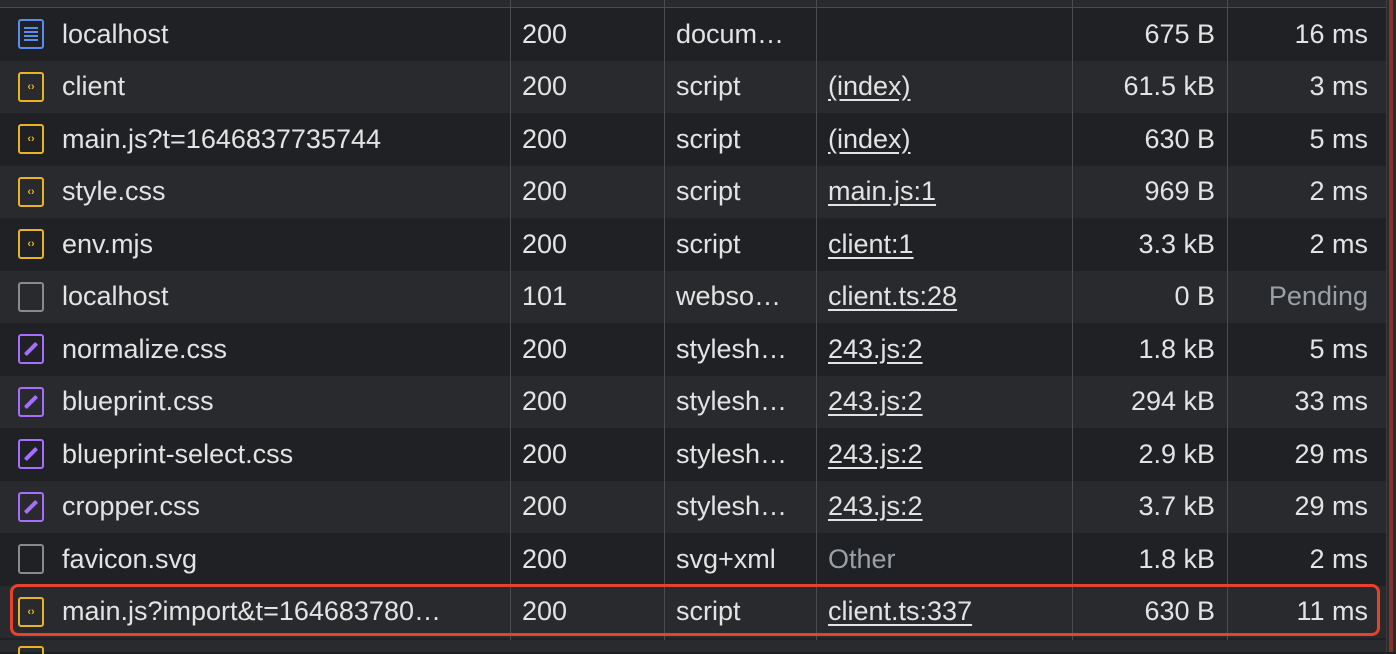 The image size is (1396, 654). Describe the element at coordinates (255, 349) in the screenshot. I see `name-cell: normalize.css` at that location.